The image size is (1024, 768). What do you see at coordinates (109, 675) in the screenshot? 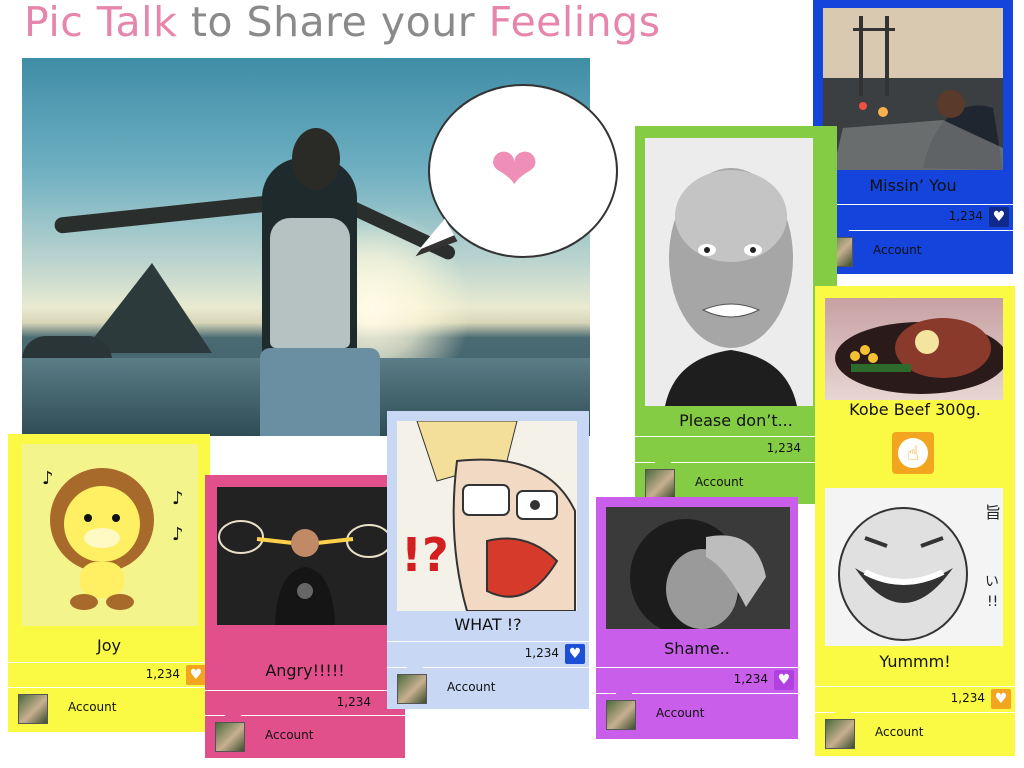
I see `like-row: 1,234 ♥` at bounding box center [109, 675].